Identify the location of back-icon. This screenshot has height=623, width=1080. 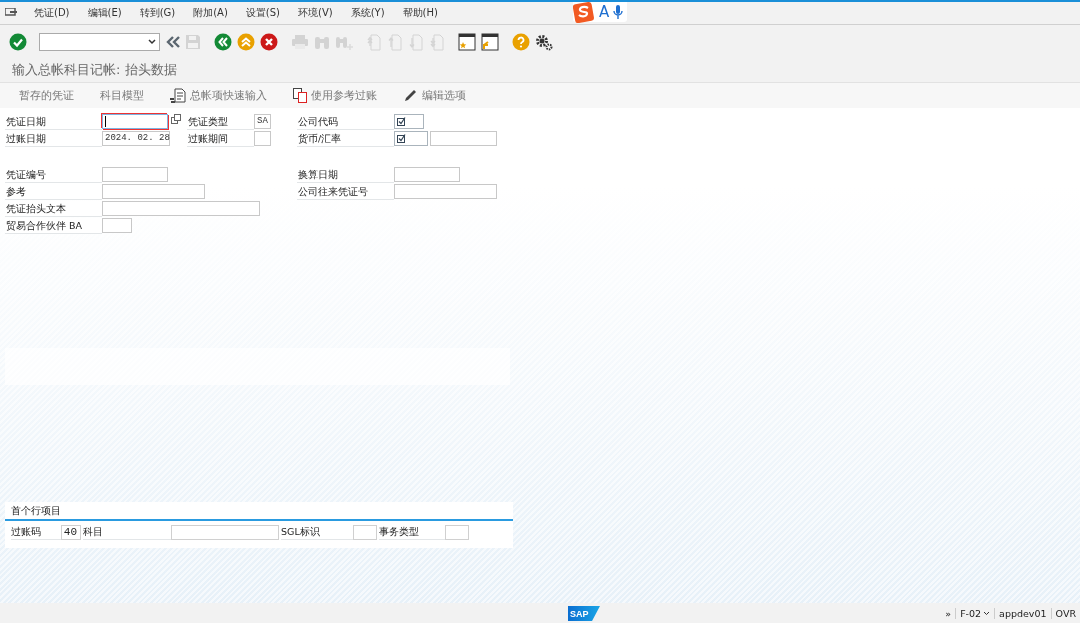
(223, 41).